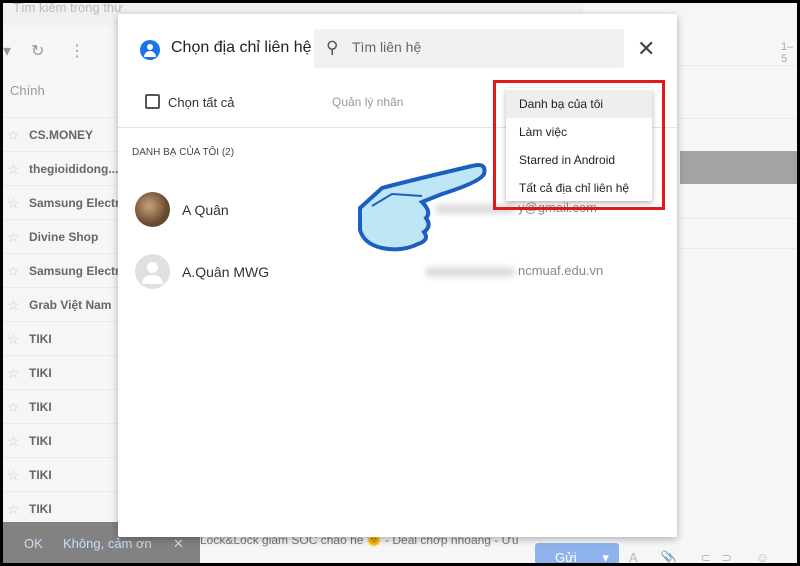 This screenshot has height=566, width=800. What do you see at coordinates (787, 53) in the screenshot?
I see `pager: 1–5` at bounding box center [787, 53].